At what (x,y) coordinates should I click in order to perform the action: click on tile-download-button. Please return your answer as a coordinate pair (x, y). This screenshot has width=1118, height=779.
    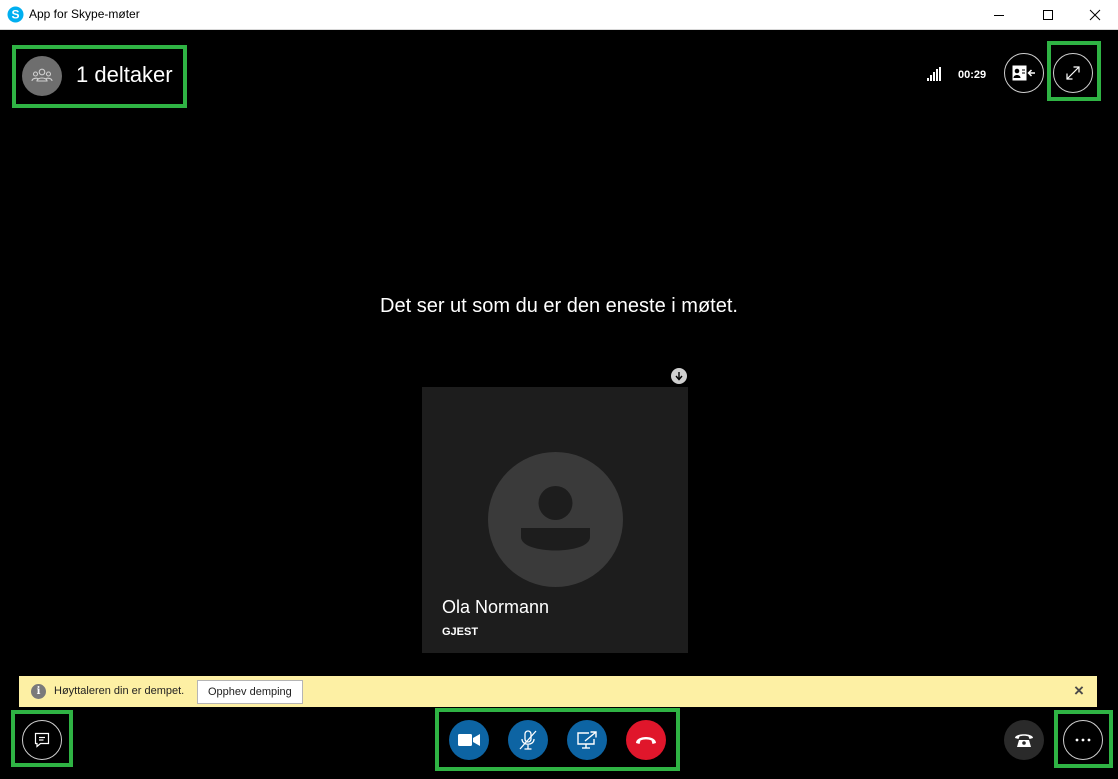
    Looking at the image, I should click on (679, 376).